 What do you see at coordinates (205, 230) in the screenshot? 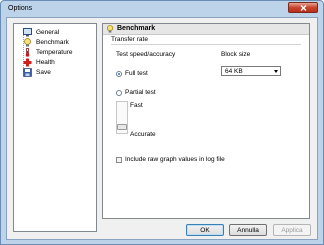
I see `ok-button: OK` at bounding box center [205, 230].